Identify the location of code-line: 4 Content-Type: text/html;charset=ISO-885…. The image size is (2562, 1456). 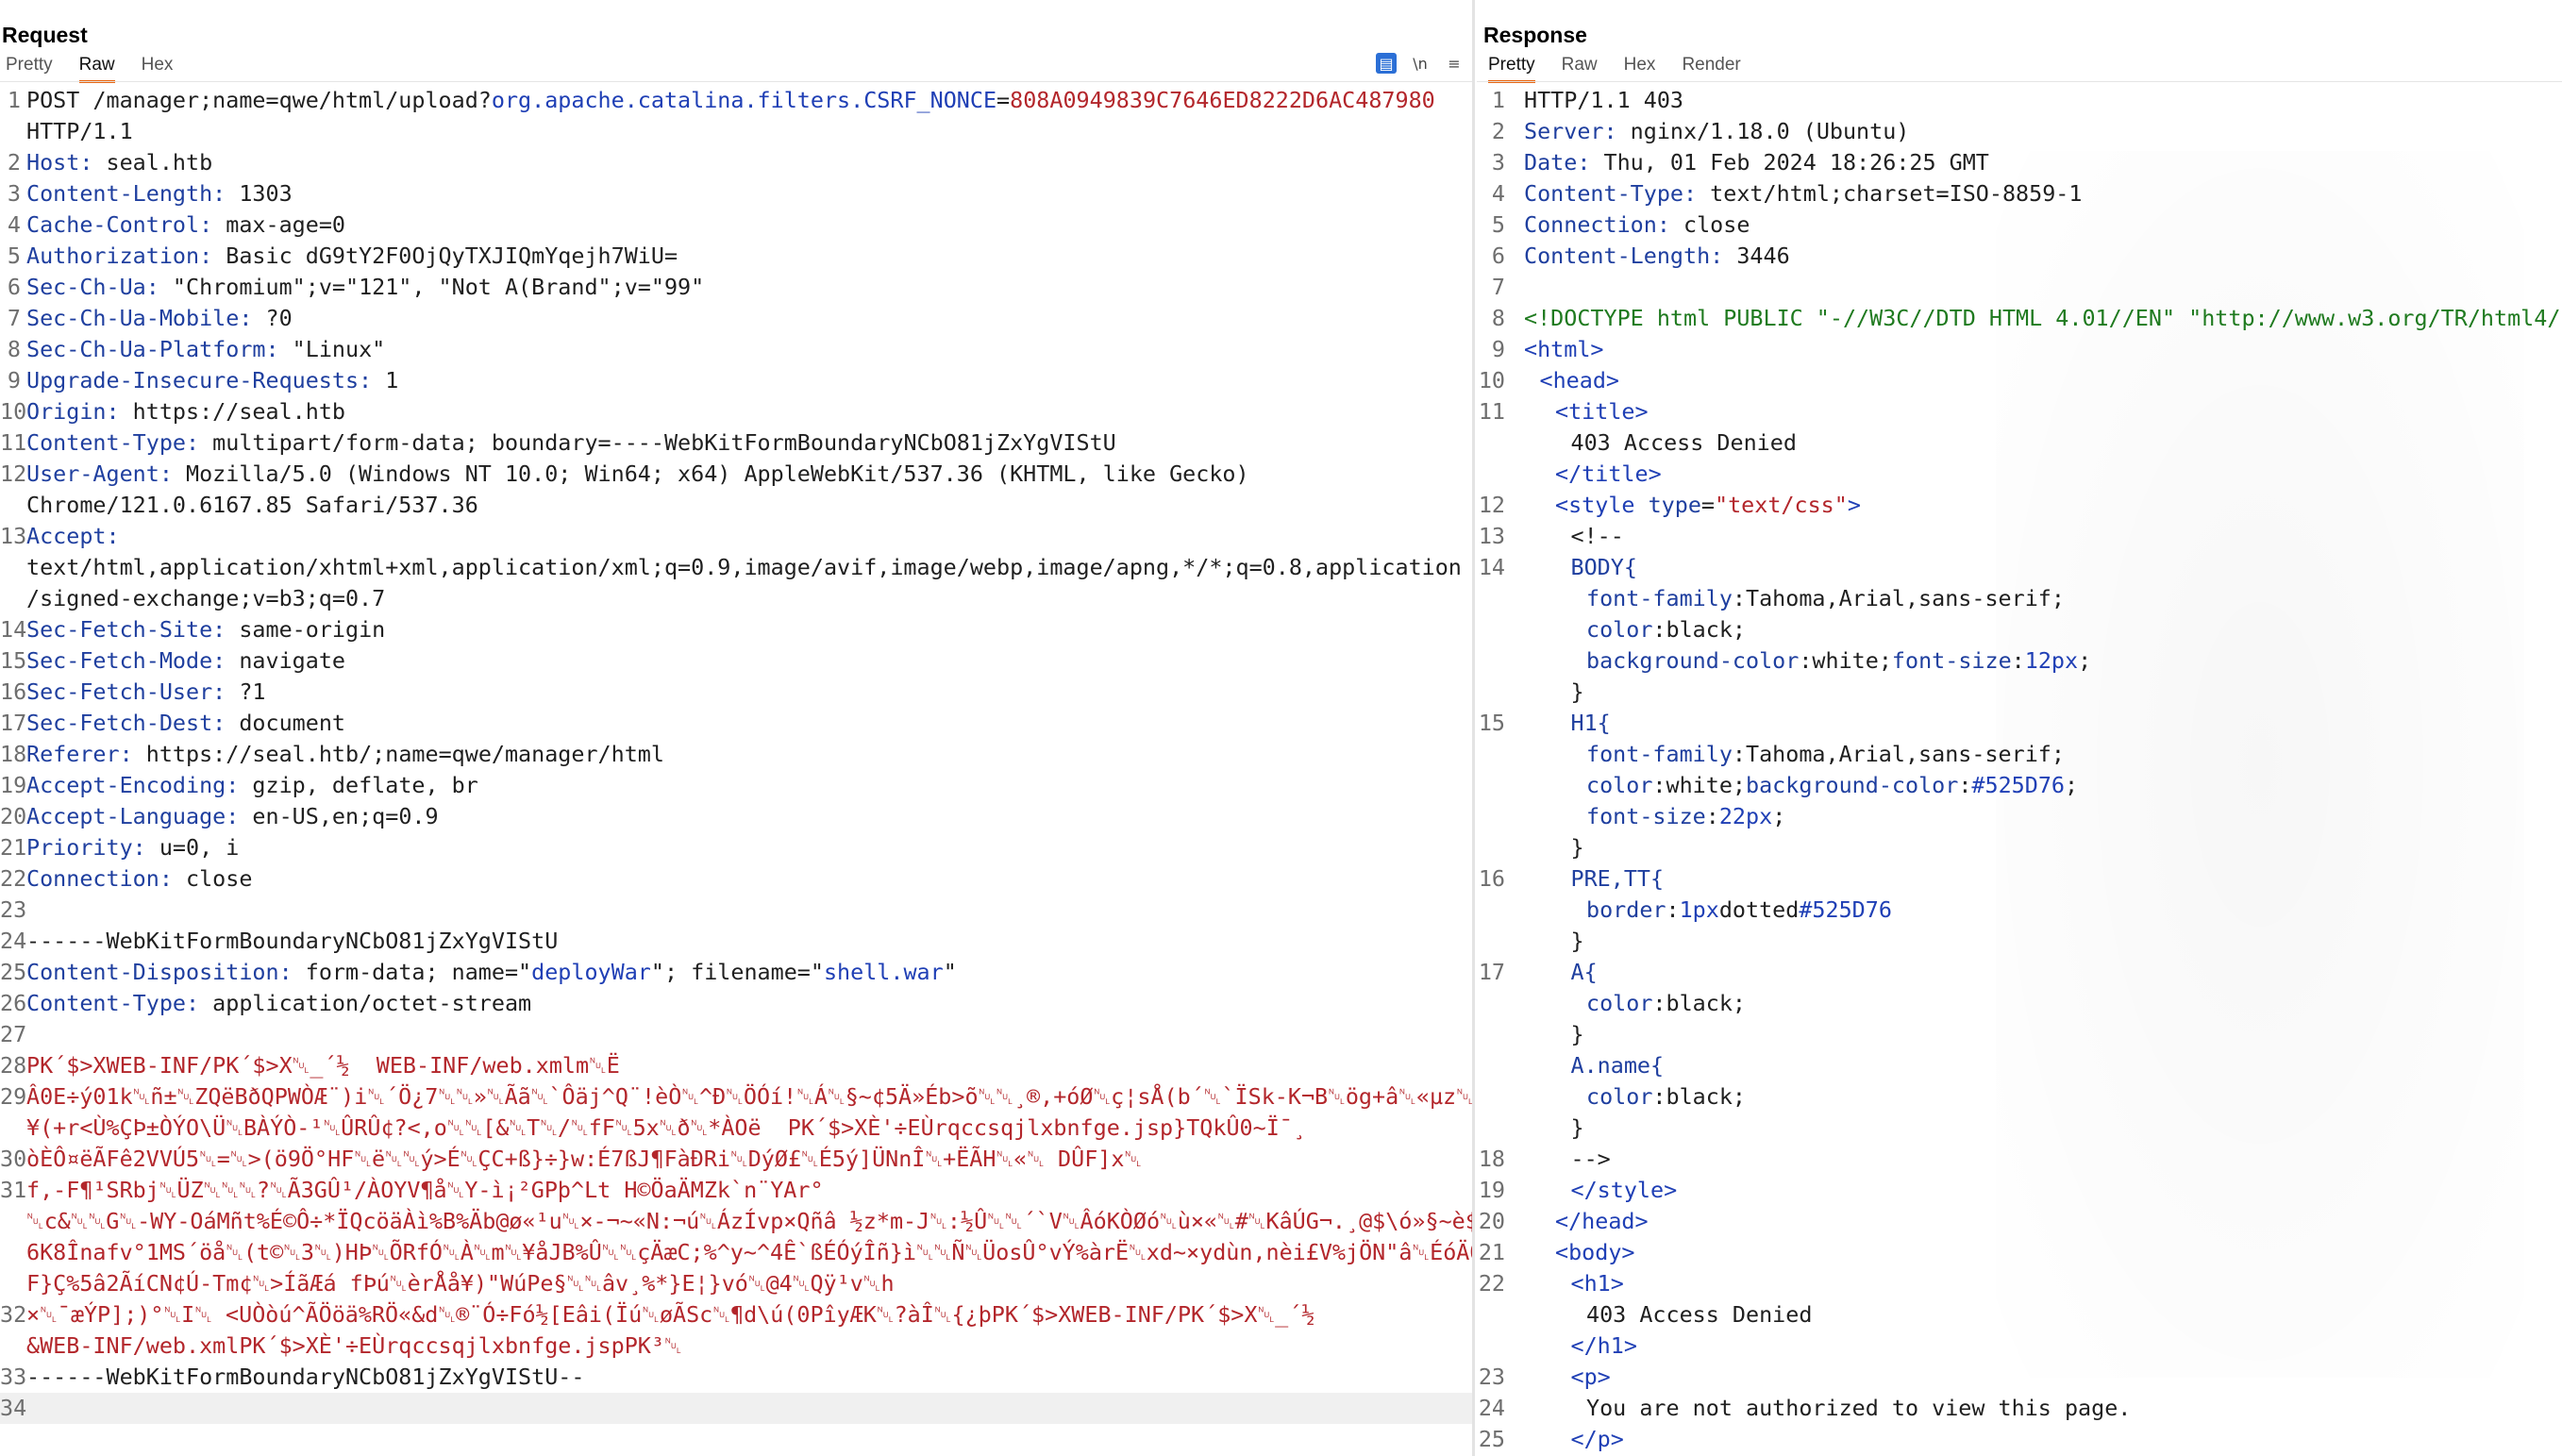
(2019, 193).